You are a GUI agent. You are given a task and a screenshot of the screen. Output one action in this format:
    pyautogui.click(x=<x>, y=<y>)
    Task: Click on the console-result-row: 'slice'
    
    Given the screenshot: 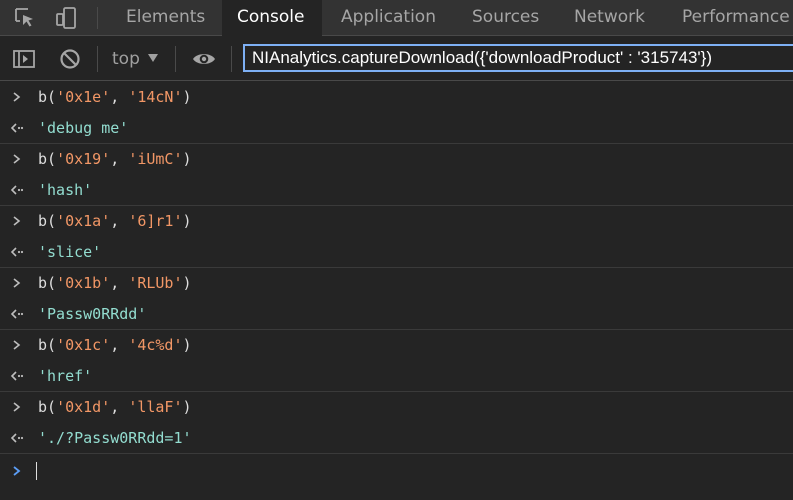 What is the action you would take?
    pyautogui.click(x=396, y=252)
    